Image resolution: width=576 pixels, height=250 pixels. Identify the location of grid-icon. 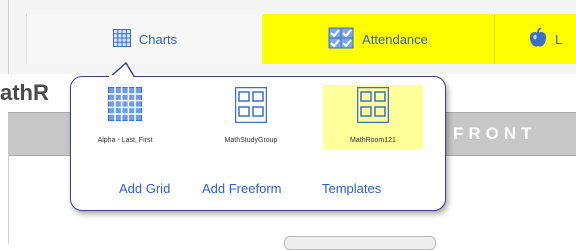
(121, 39).